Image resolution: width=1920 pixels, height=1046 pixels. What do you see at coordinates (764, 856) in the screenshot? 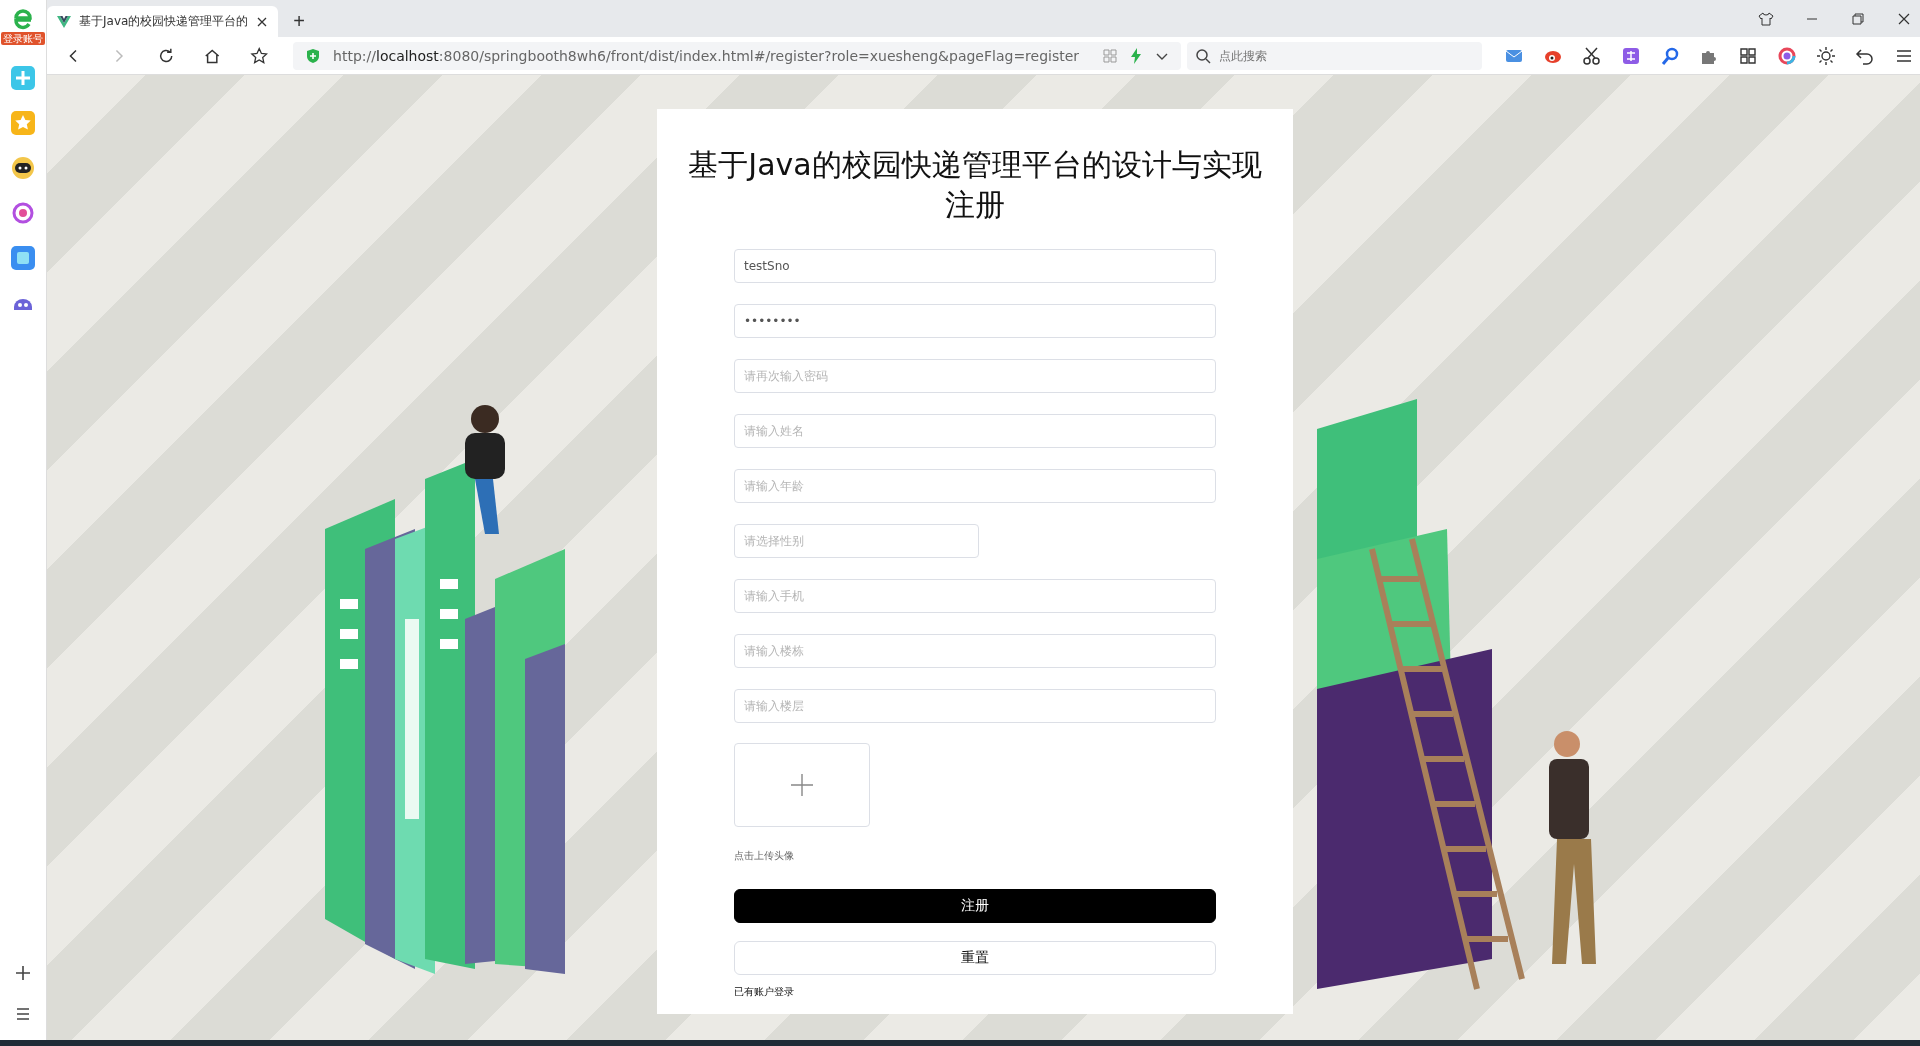
I see `upload-hint: 点击上传头像` at bounding box center [764, 856].